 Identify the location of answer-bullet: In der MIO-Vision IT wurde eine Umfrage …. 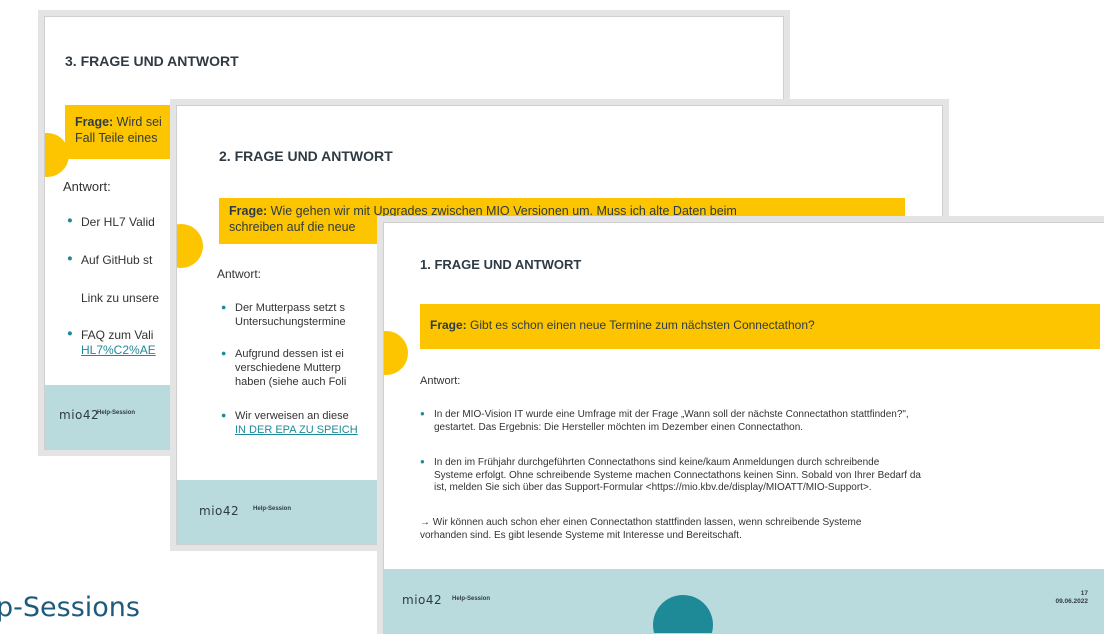
(664, 421).